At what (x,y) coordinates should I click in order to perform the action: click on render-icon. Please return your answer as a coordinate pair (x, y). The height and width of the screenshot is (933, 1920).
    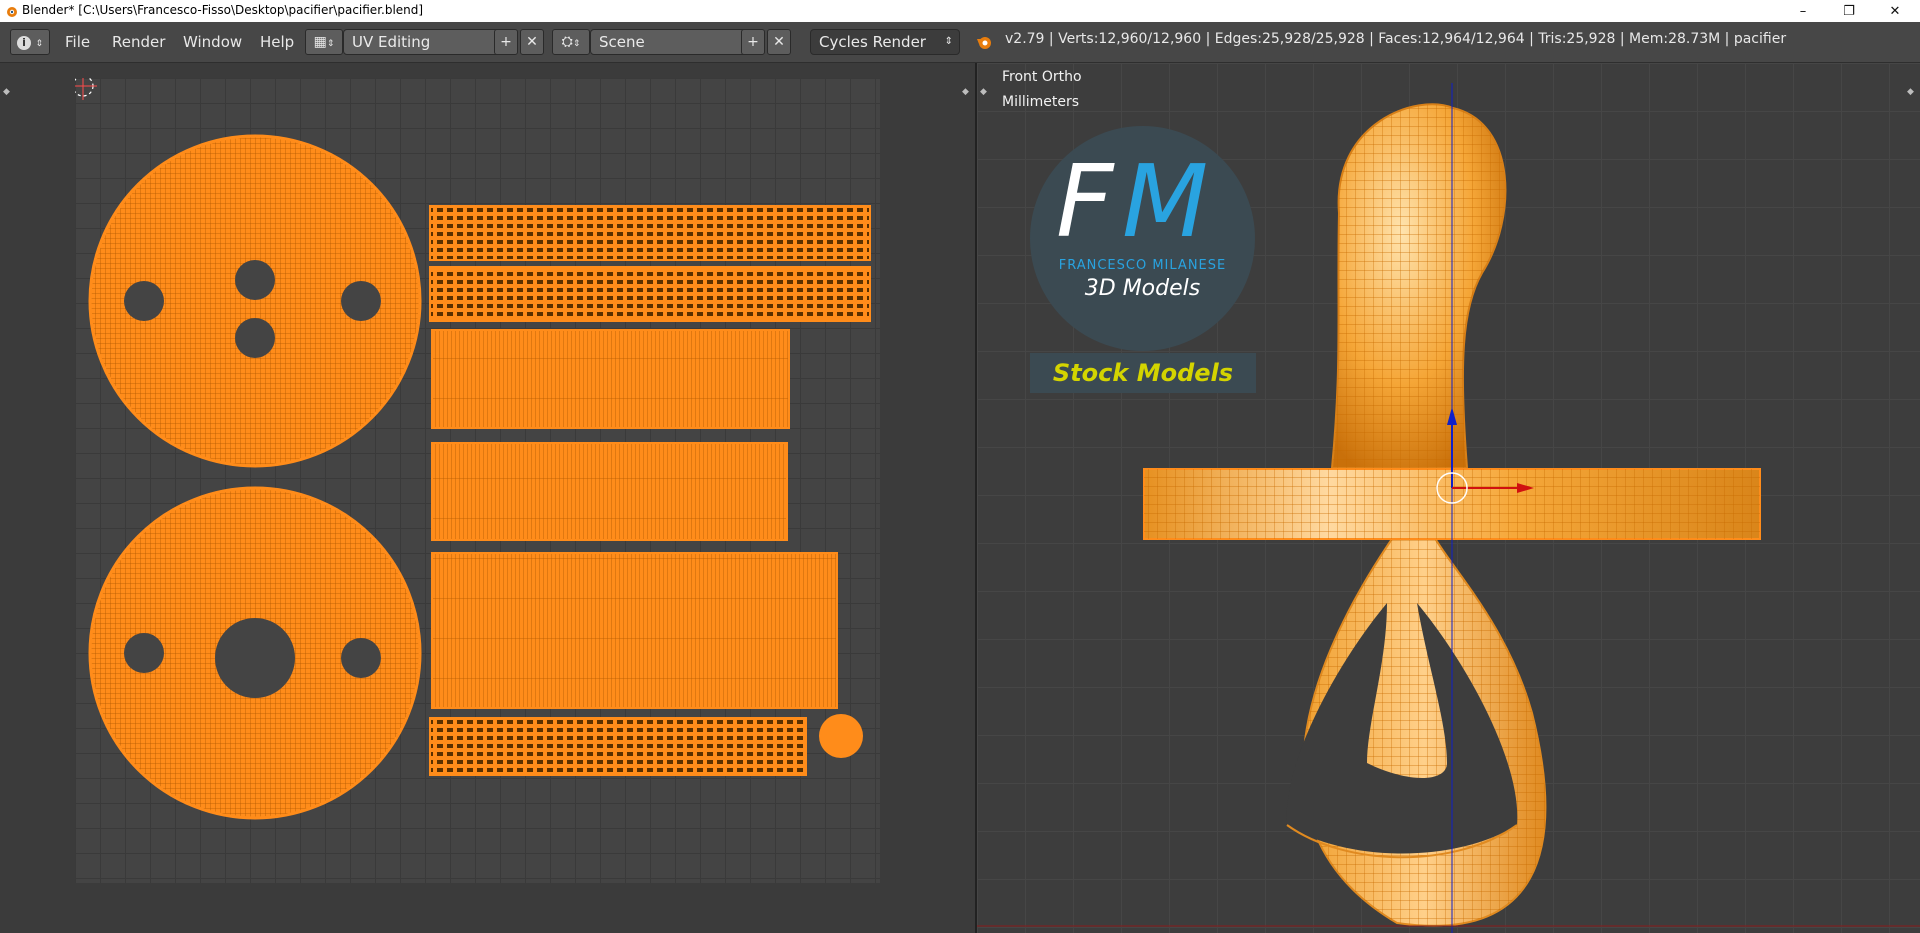
    Looking at the image, I should click on (984, 43).